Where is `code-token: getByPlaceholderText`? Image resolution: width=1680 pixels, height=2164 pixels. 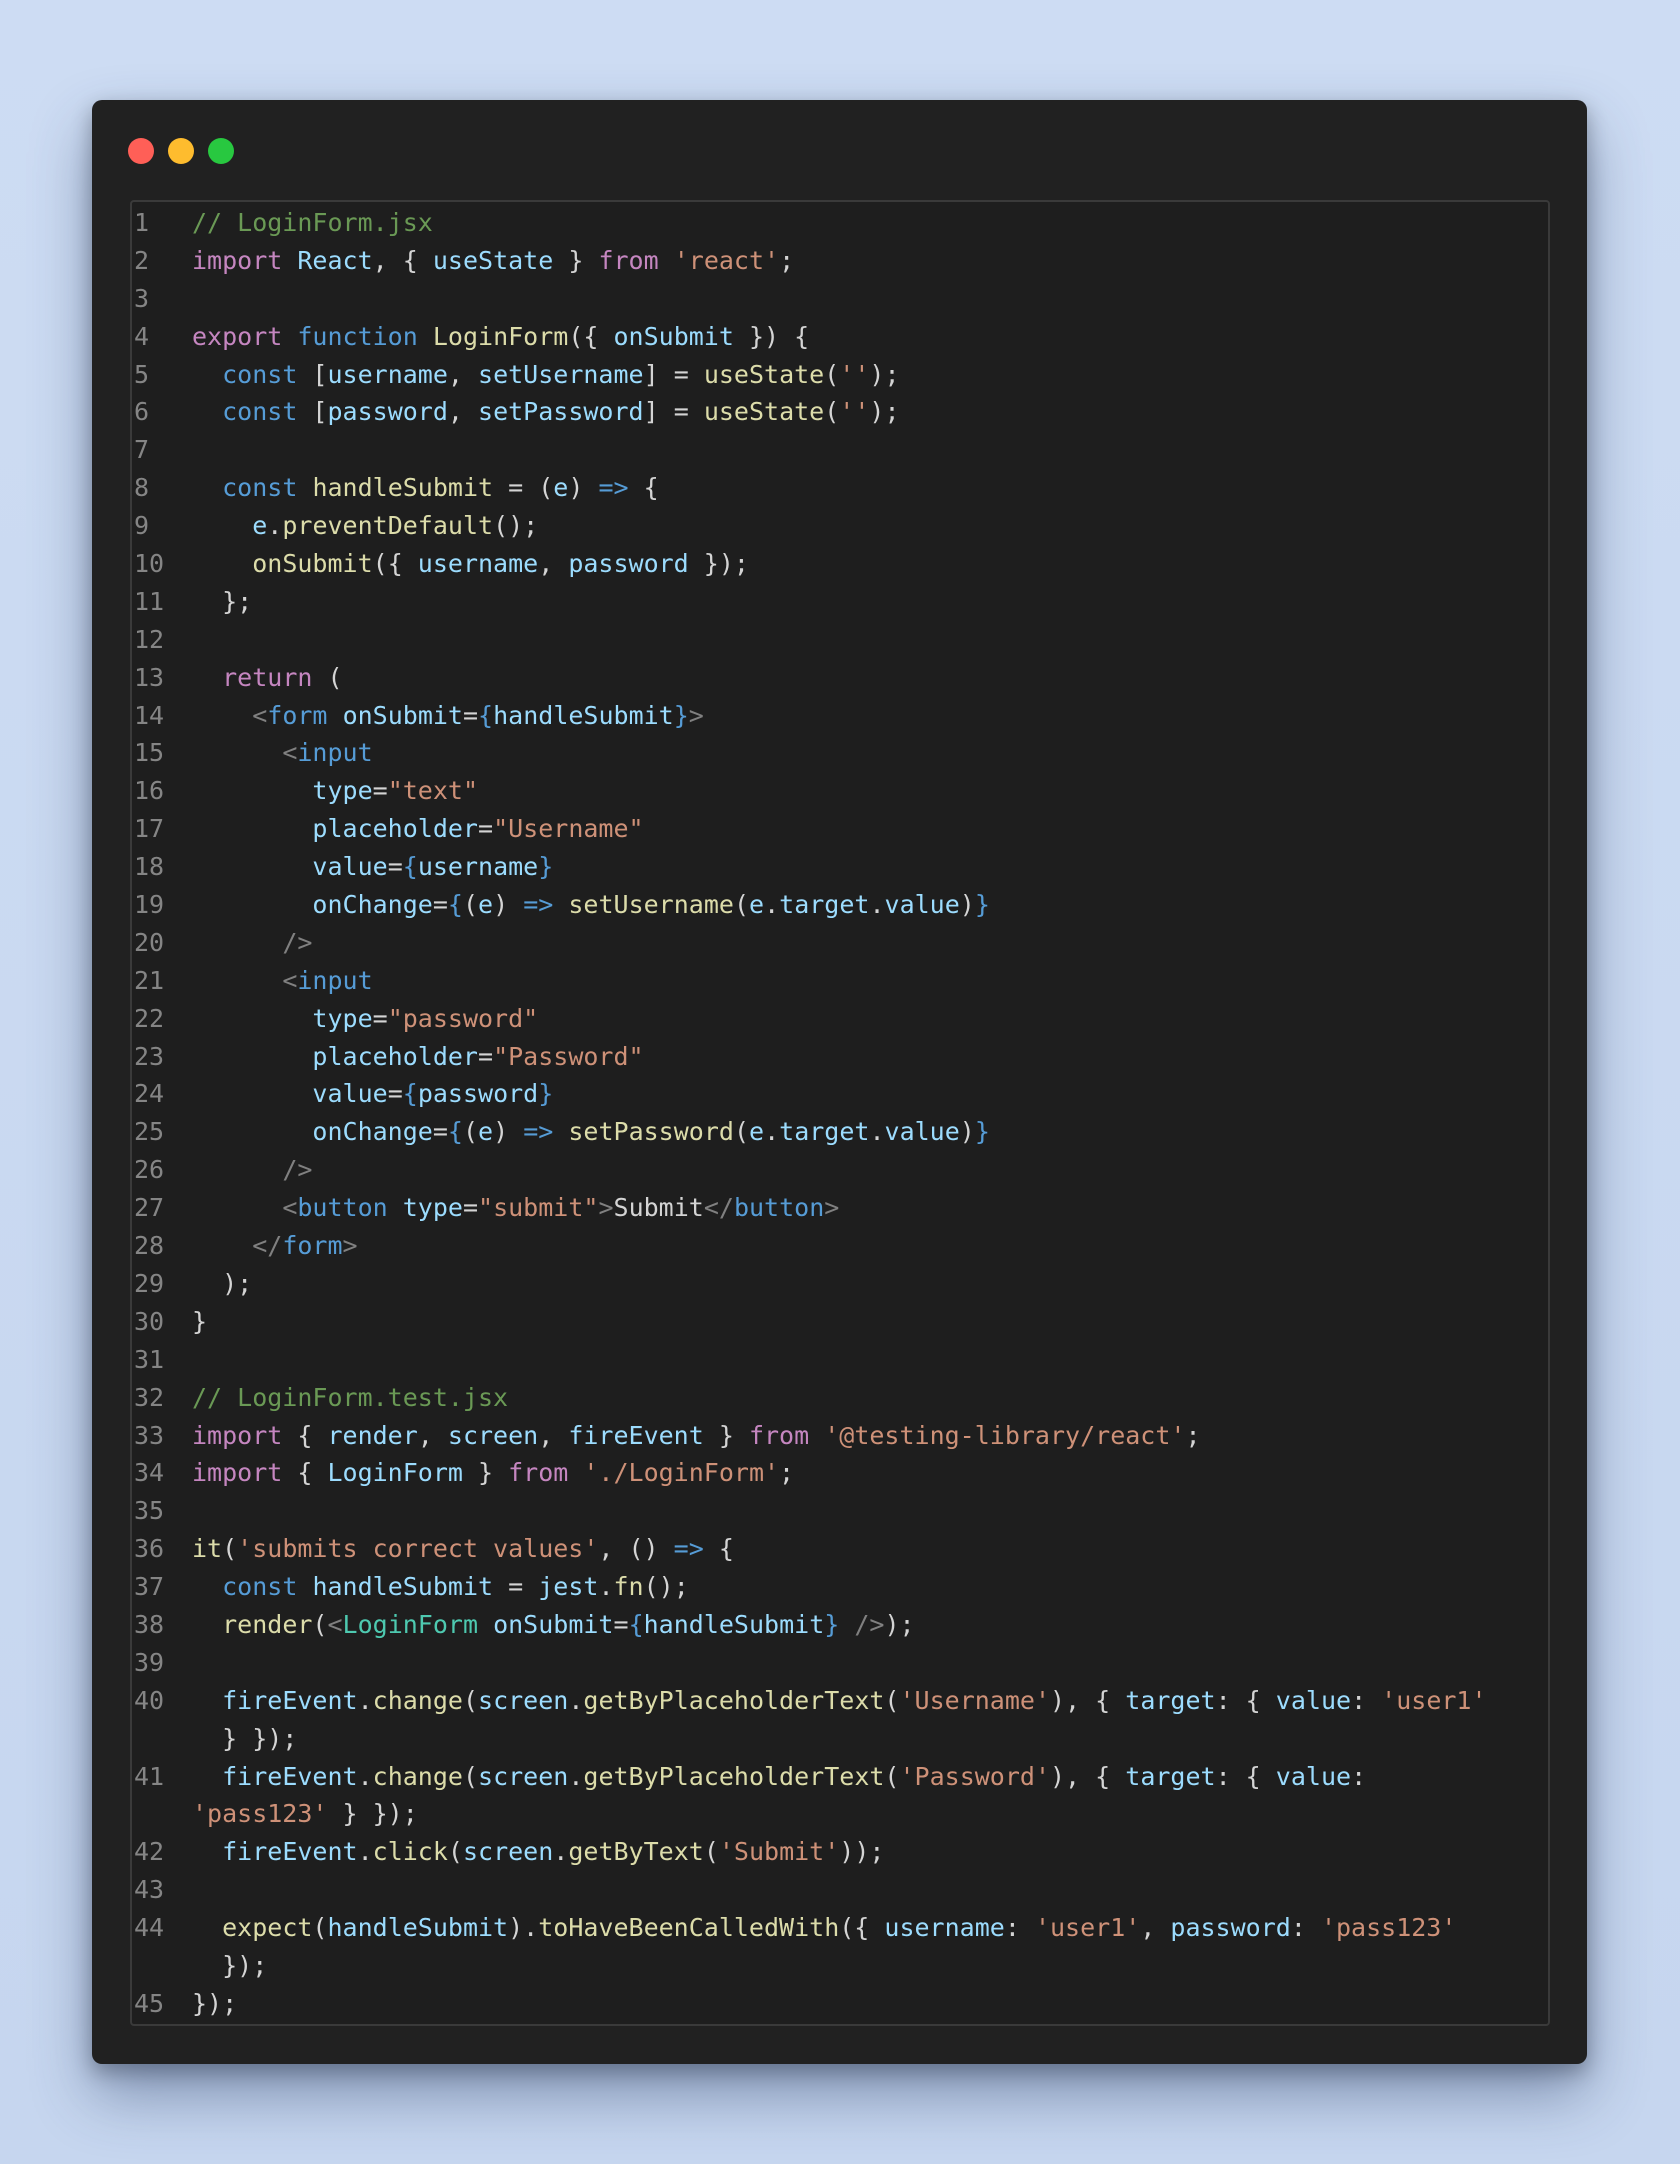
code-token: getByPlaceholderText is located at coordinates (734, 1776).